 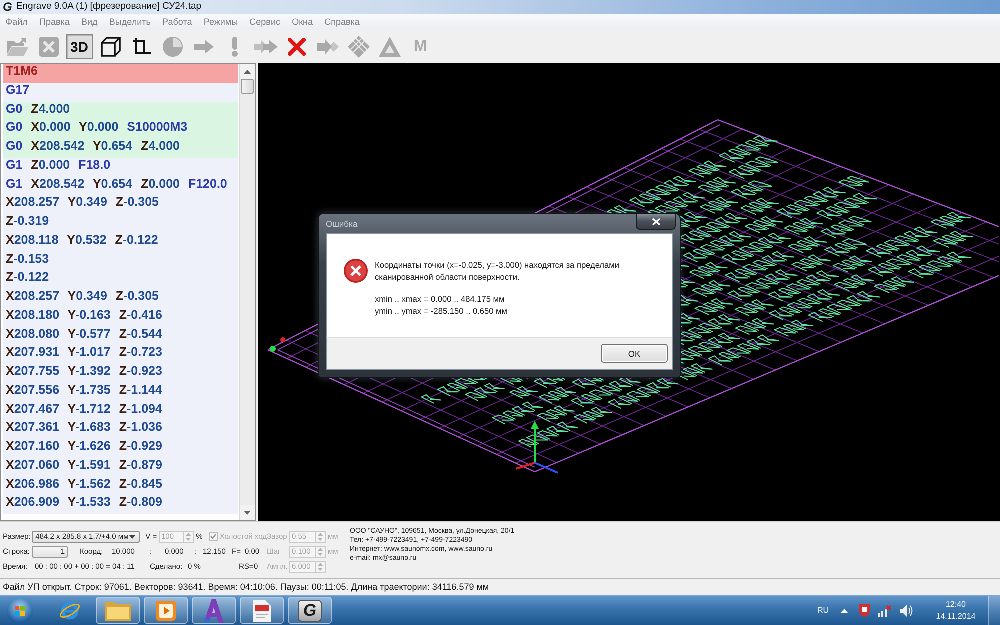 I want to click on close-button, so click(x=656, y=222).